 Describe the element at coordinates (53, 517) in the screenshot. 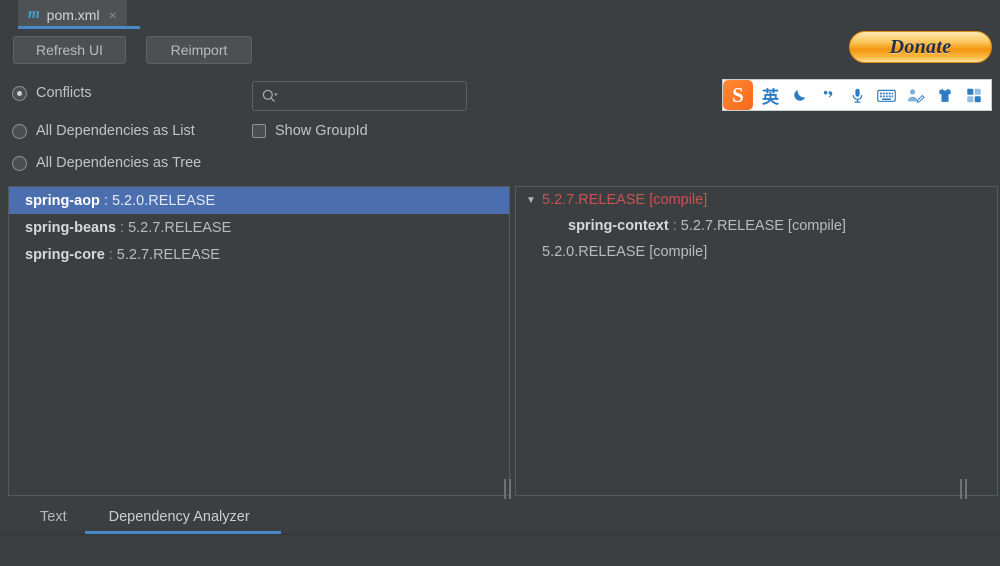

I see `tab-text: Text` at that location.